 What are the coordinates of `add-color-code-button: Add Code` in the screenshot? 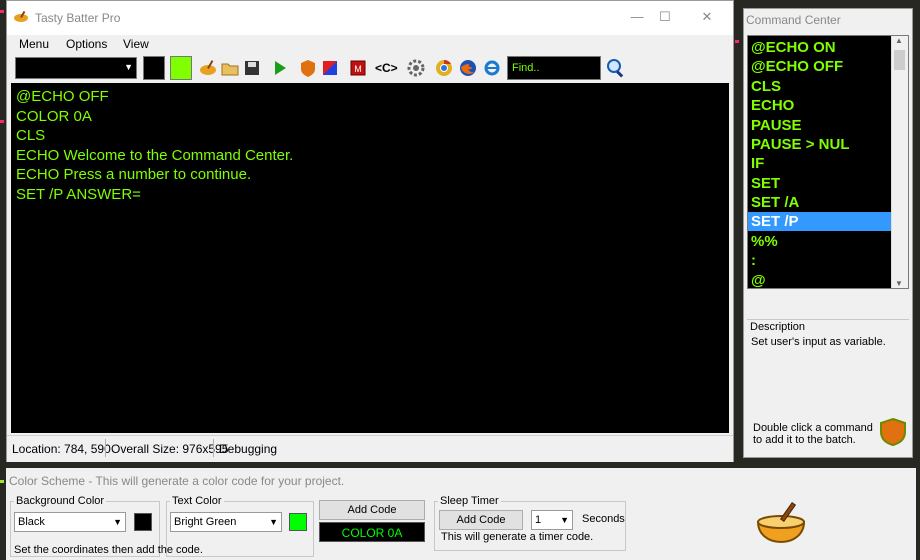 It's located at (372, 510).